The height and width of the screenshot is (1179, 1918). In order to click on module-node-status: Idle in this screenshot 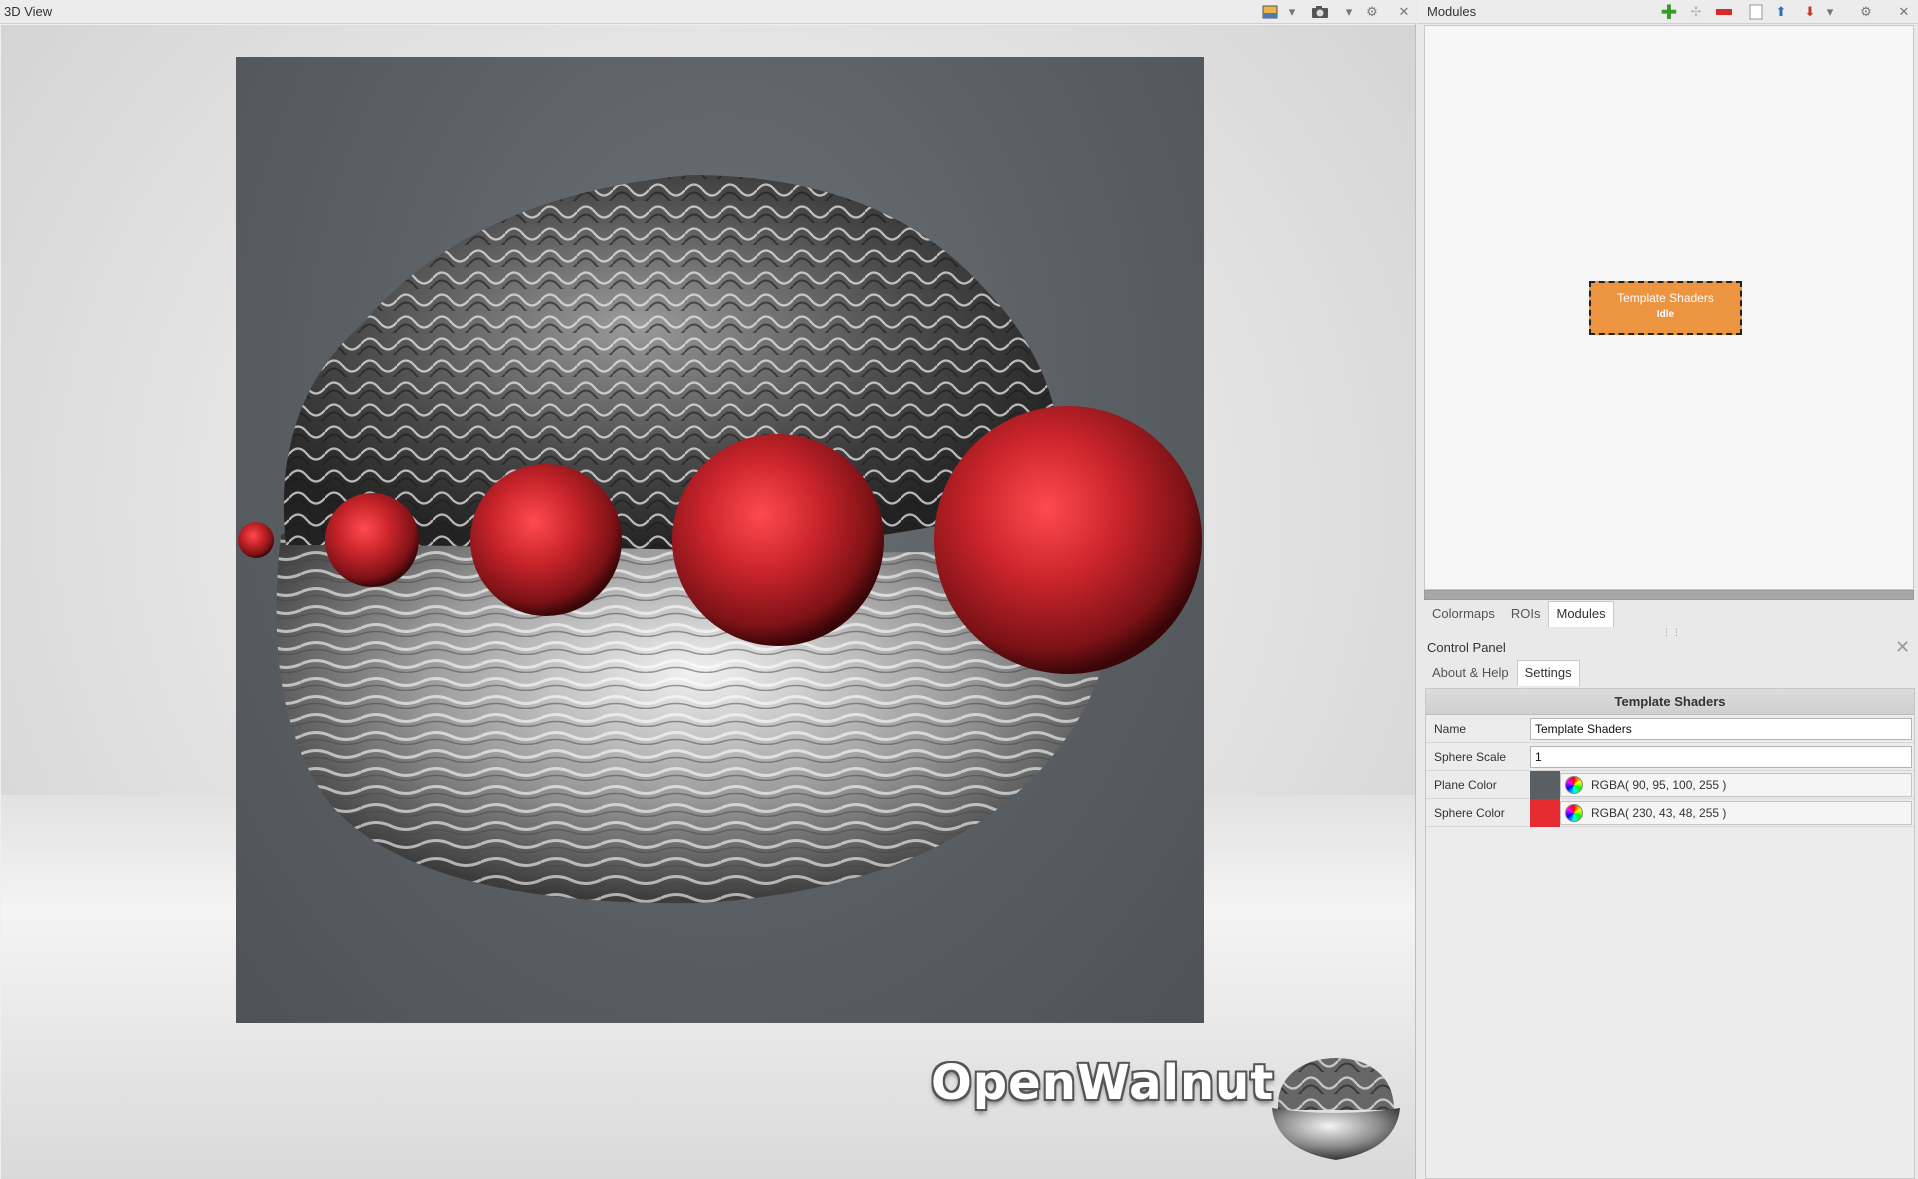, I will do `click(1665, 314)`.